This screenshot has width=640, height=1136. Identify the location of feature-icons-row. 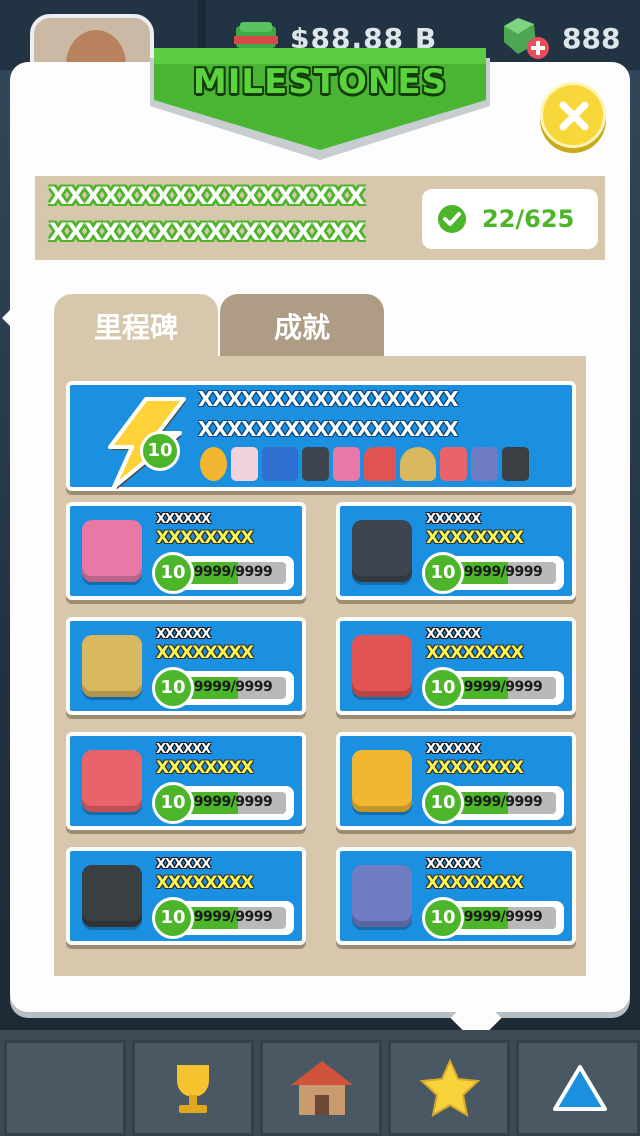
(364, 464).